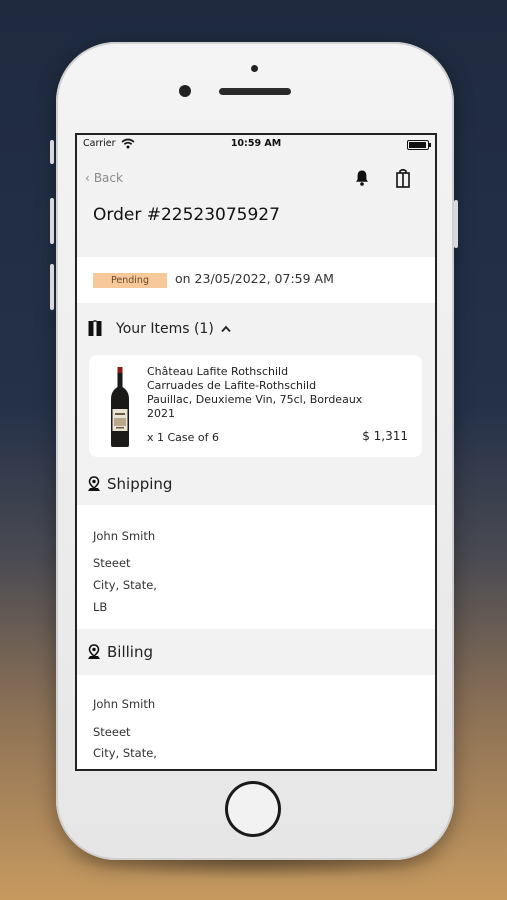 This screenshot has height=900, width=507. What do you see at coordinates (403, 178) in the screenshot?
I see `shopping-bag-icon` at bounding box center [403, 178].